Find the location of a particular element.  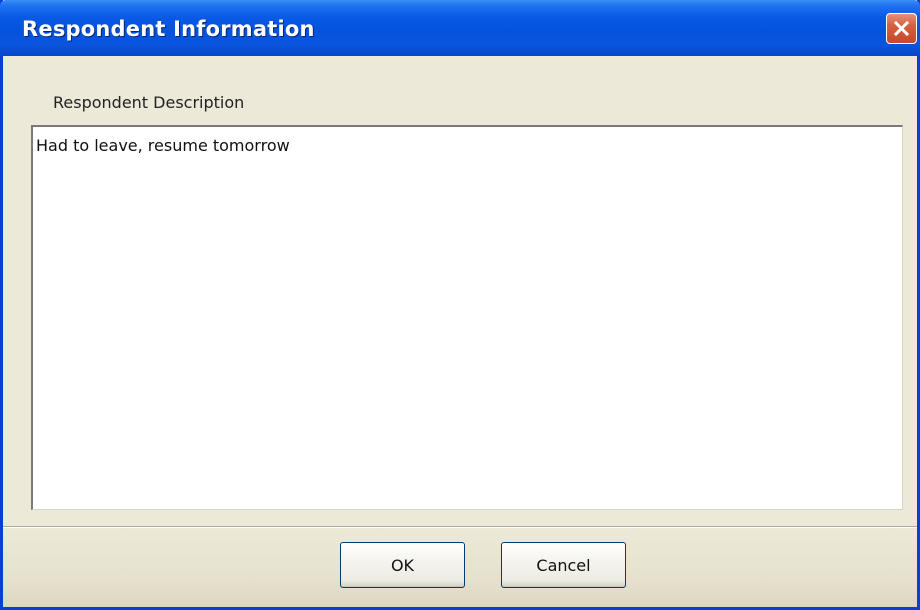

respondent-description-label: Respondent Description is located at coordinates (149, 102).